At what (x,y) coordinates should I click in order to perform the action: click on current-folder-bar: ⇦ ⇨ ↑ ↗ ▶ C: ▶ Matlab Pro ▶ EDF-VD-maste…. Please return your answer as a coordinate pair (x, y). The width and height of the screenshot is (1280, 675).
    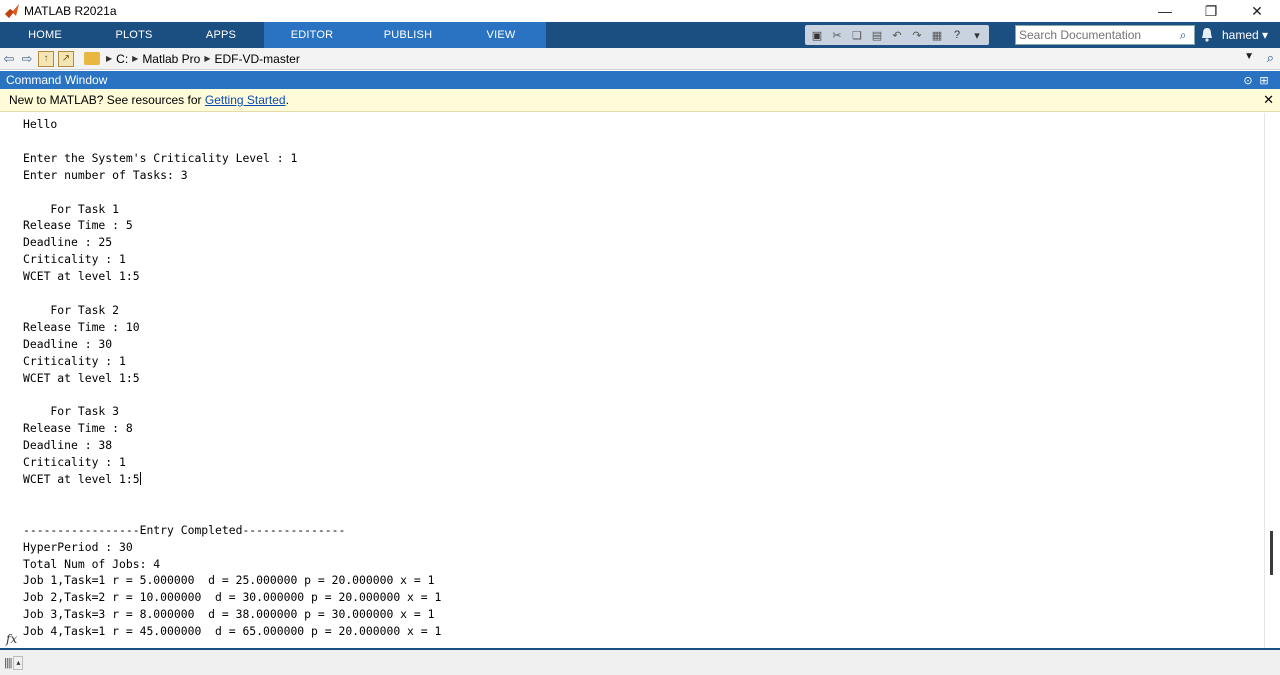
    Looking at the image, I should click on (640, 59).